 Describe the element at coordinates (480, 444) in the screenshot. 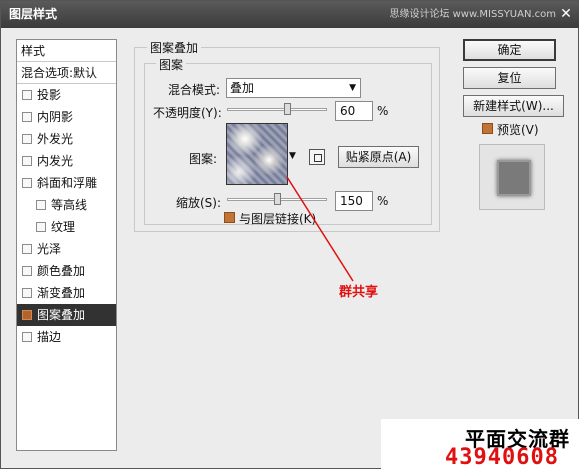

I see `corner-watermark: 平面交流群 43940608` at that location.